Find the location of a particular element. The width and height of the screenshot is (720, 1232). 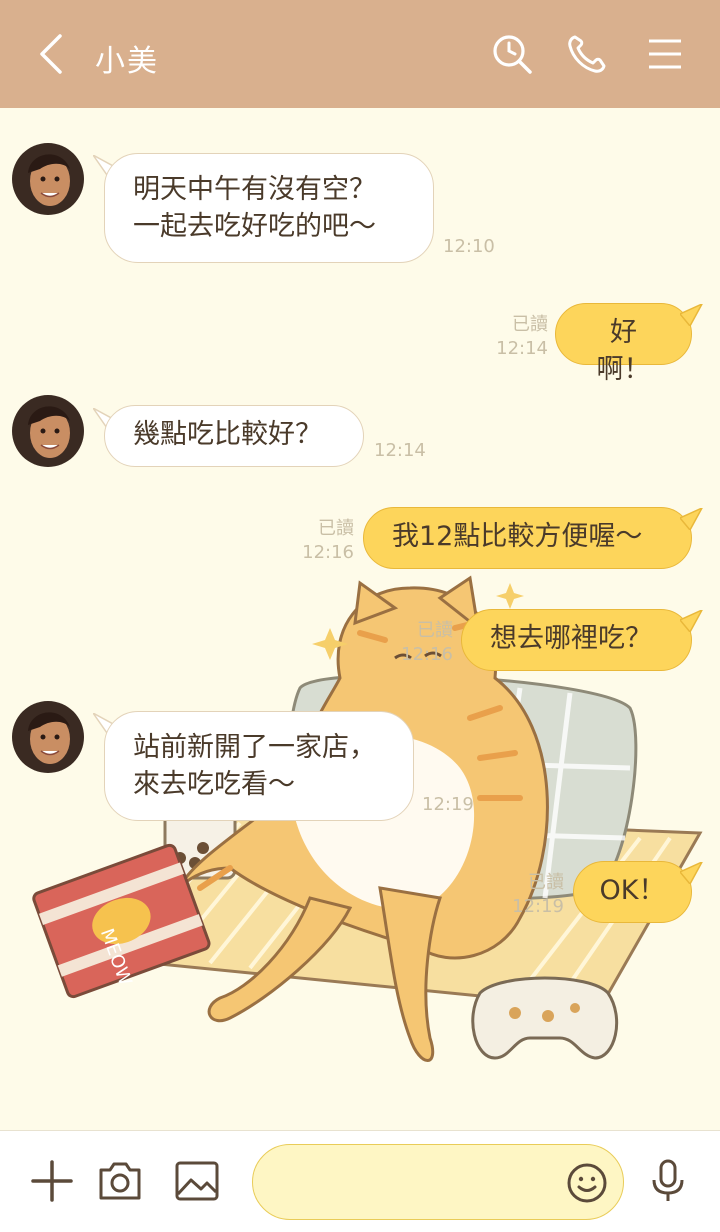

message-text: 來去吃吃看～ is located at coordinates (214, 784).